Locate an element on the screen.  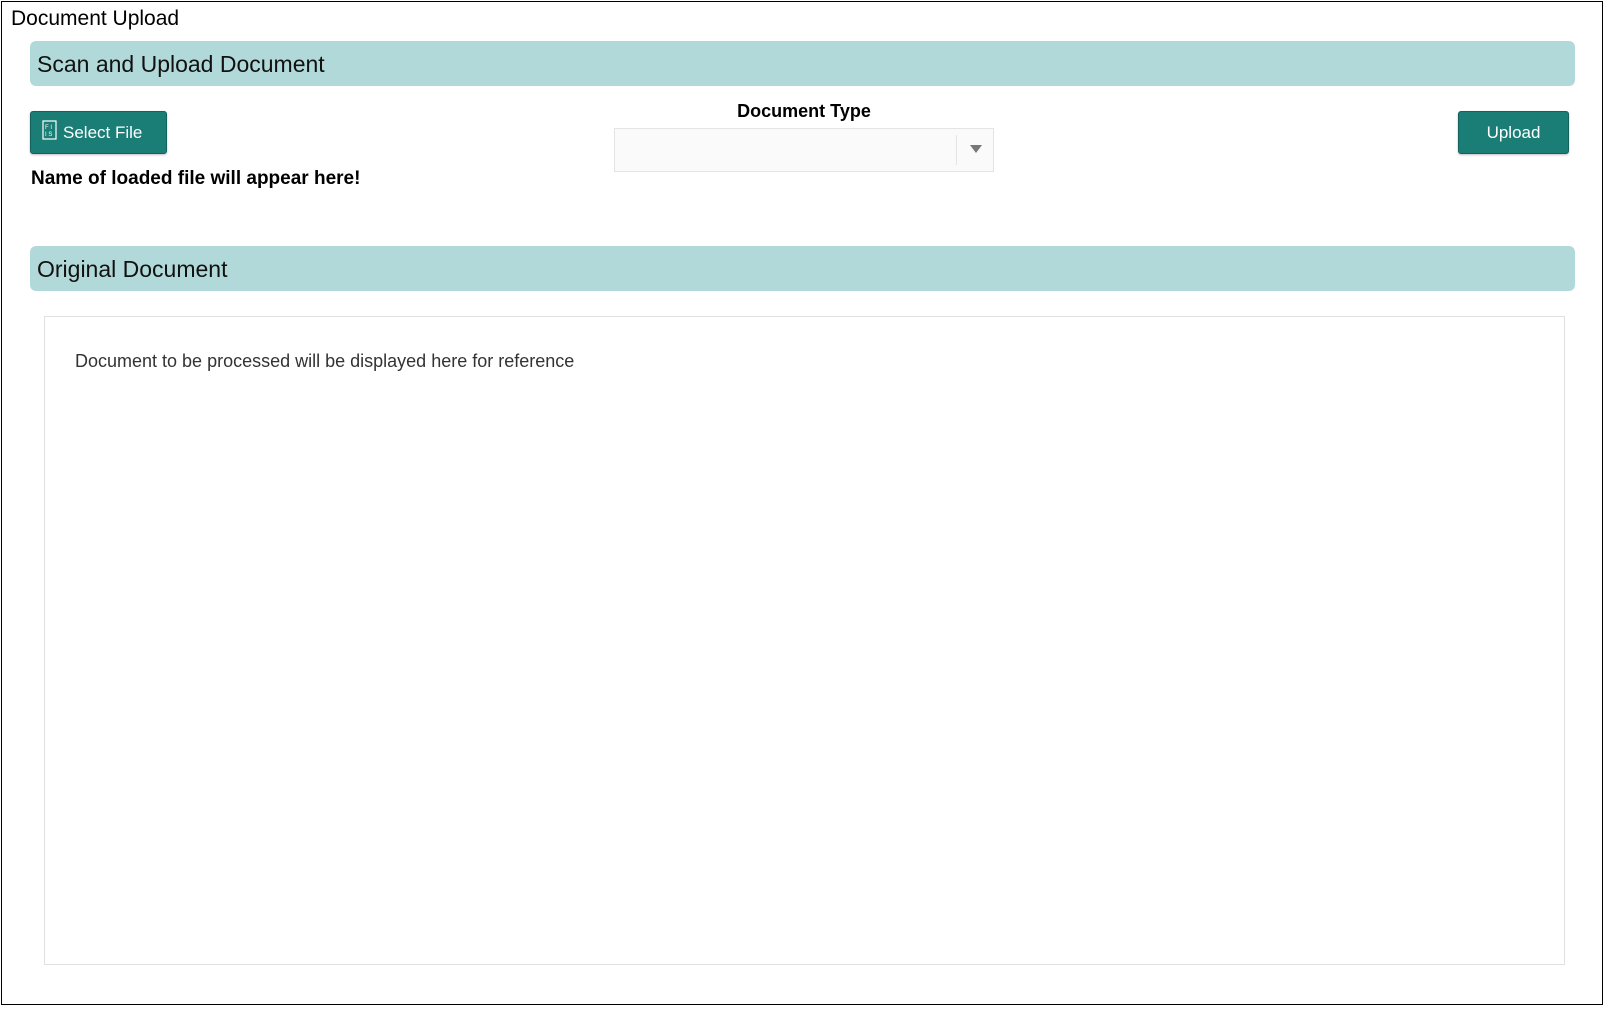
document-type-select is located at coordinates (804, 150).